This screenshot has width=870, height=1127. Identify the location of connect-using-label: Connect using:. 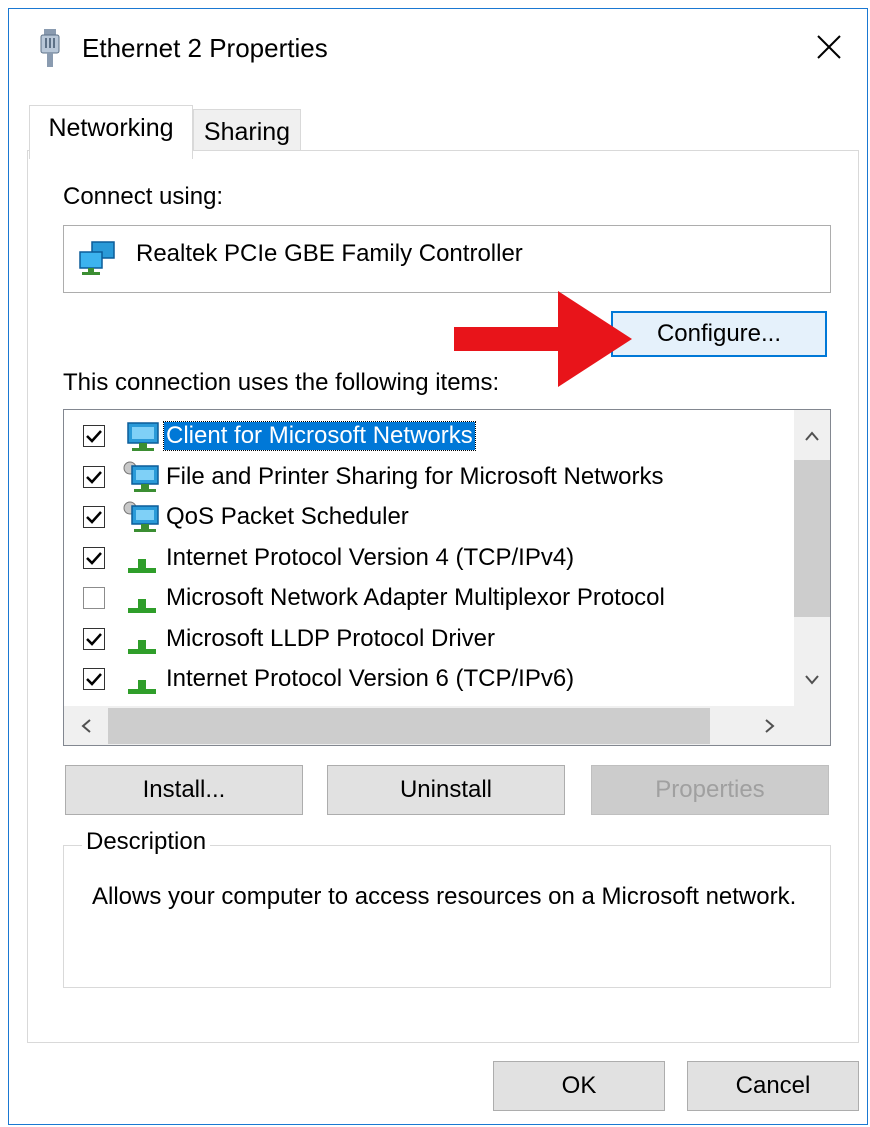
(143, 196).